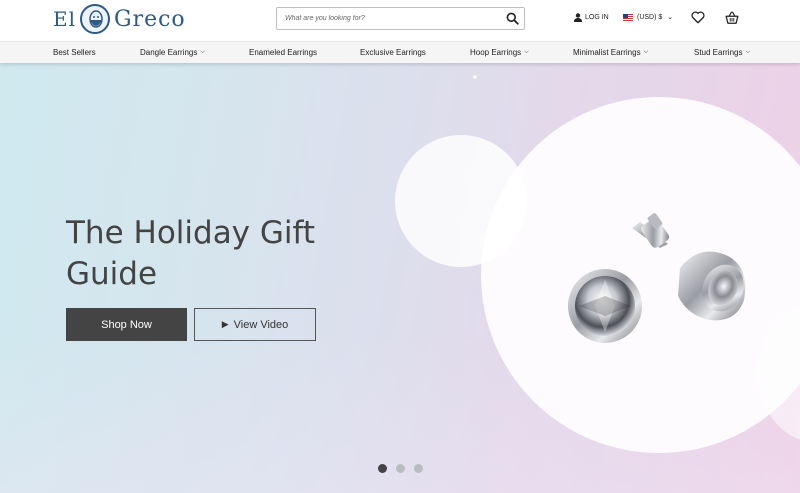 This screenshot has width=800, height=493. I want to click on play-icon: ▶, so click(225, 324).